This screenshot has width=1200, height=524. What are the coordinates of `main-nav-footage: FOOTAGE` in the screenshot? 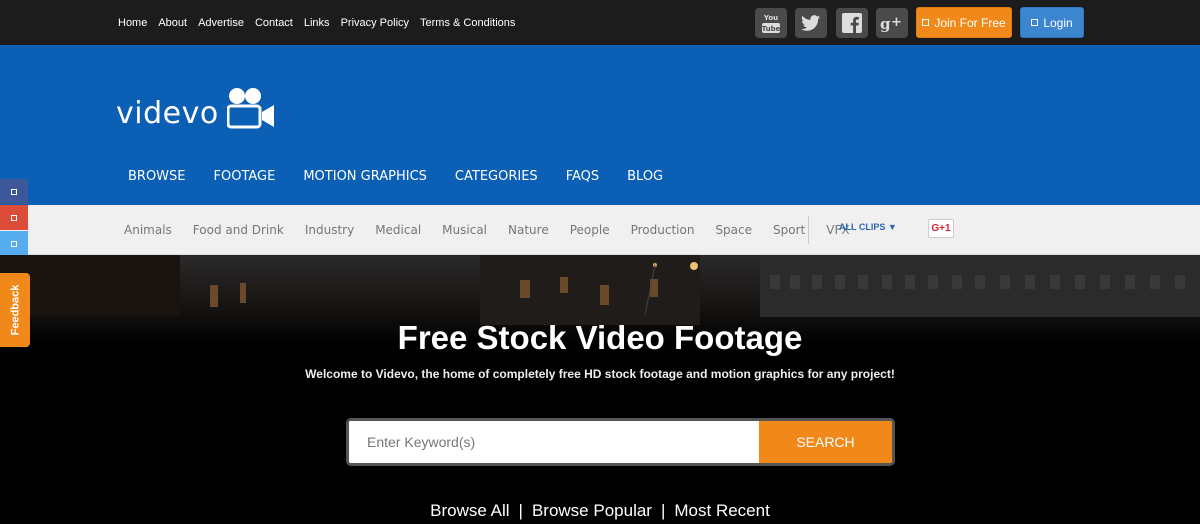 It's located at (245, 176).